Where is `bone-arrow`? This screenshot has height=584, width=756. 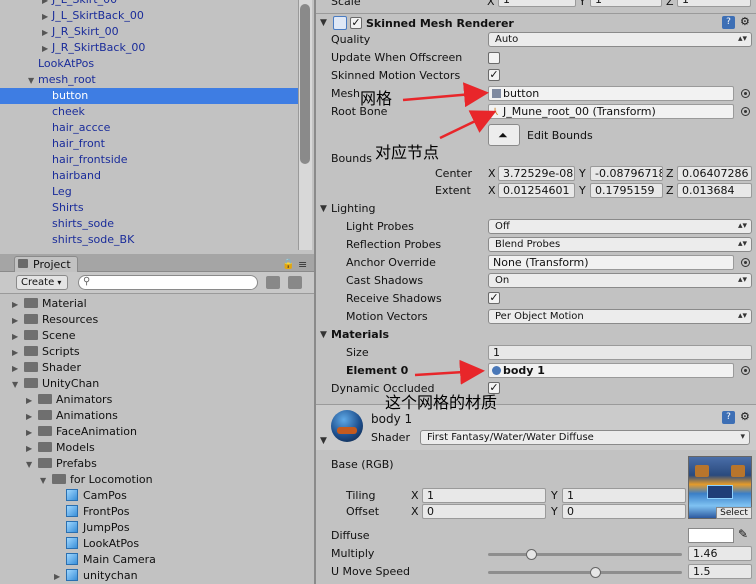
bone-arrow is located at coordinates (468, 125).